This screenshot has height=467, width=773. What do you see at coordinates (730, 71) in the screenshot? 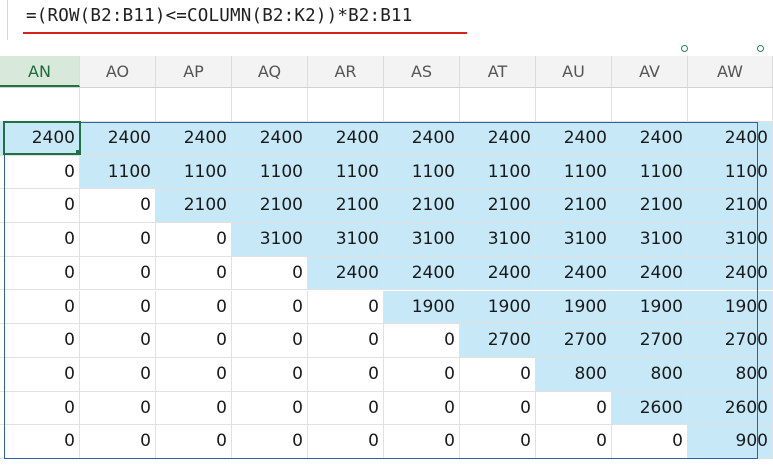
I see `column-header-aw: AW` at bounding box center [730, 71].